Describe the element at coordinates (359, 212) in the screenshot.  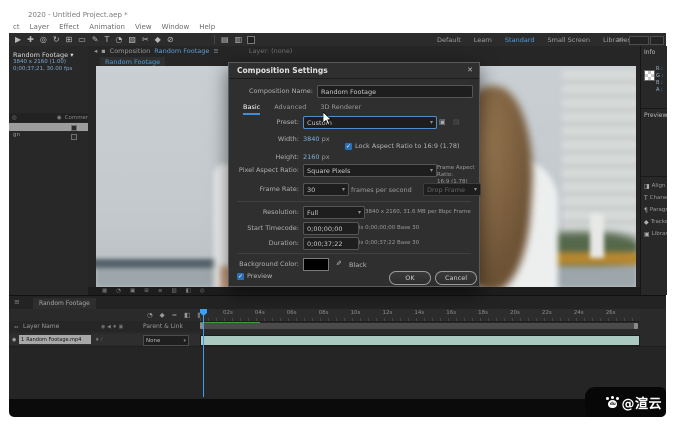
I see `chevron-down-icon: ▾` at that location.